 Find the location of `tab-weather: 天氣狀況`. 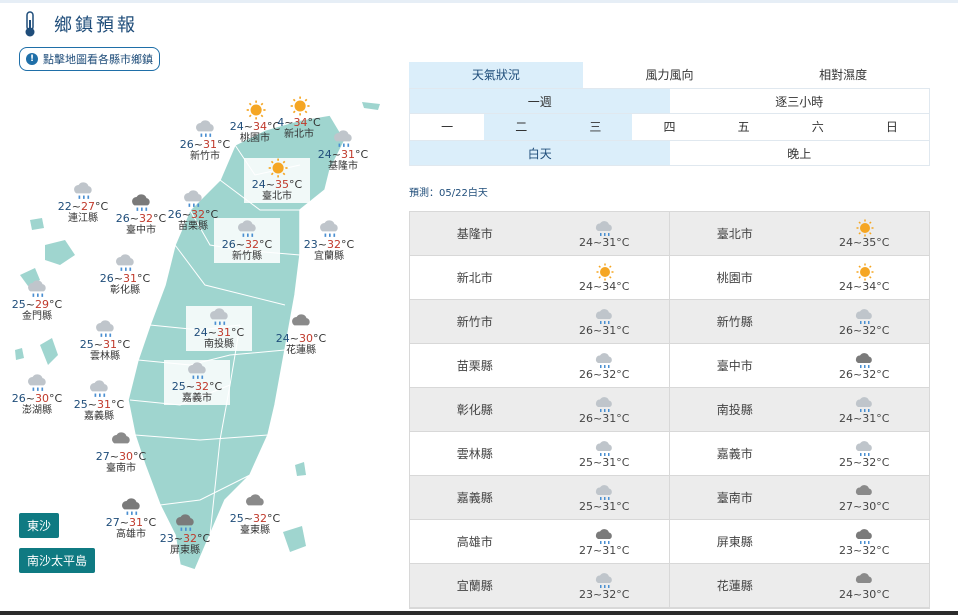

tab-weather: 天氣狀況 is located at coordinates (496, 75).